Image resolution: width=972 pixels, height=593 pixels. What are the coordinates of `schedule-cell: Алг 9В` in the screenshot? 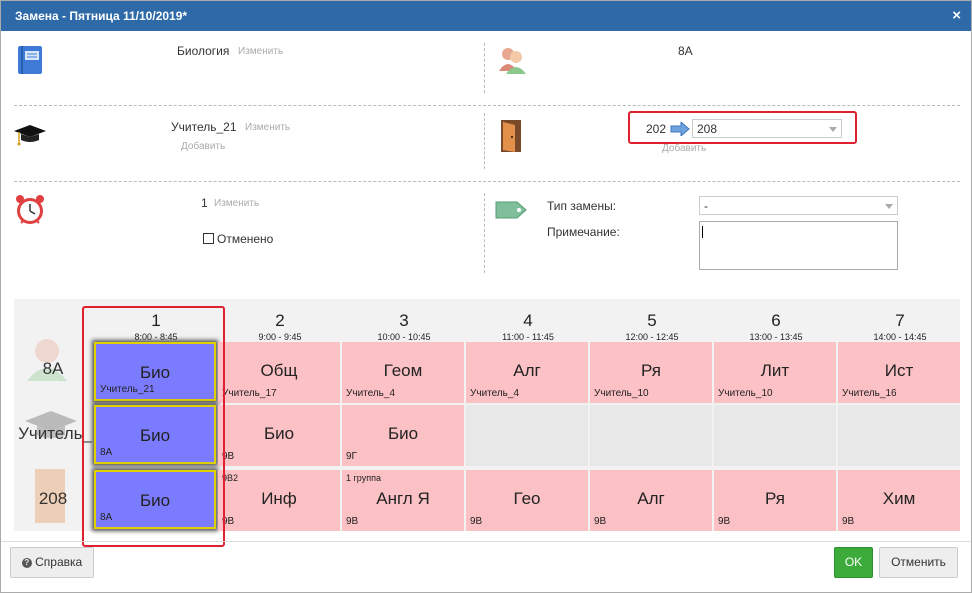 It's located at (651, 500).